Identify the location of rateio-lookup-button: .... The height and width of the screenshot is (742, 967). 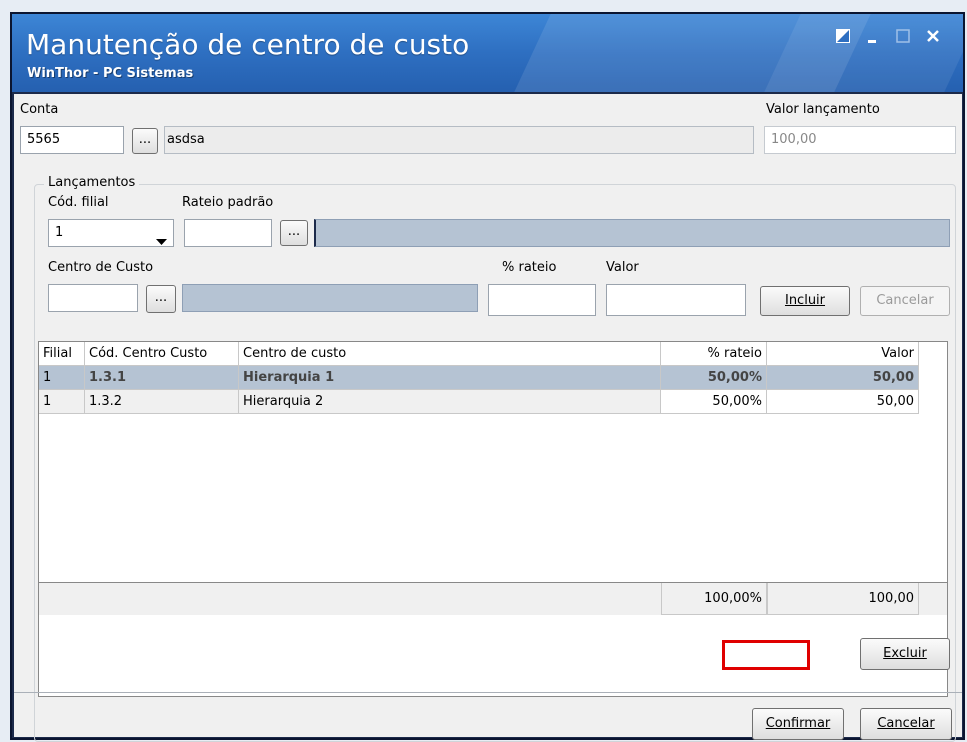
(294, 233).